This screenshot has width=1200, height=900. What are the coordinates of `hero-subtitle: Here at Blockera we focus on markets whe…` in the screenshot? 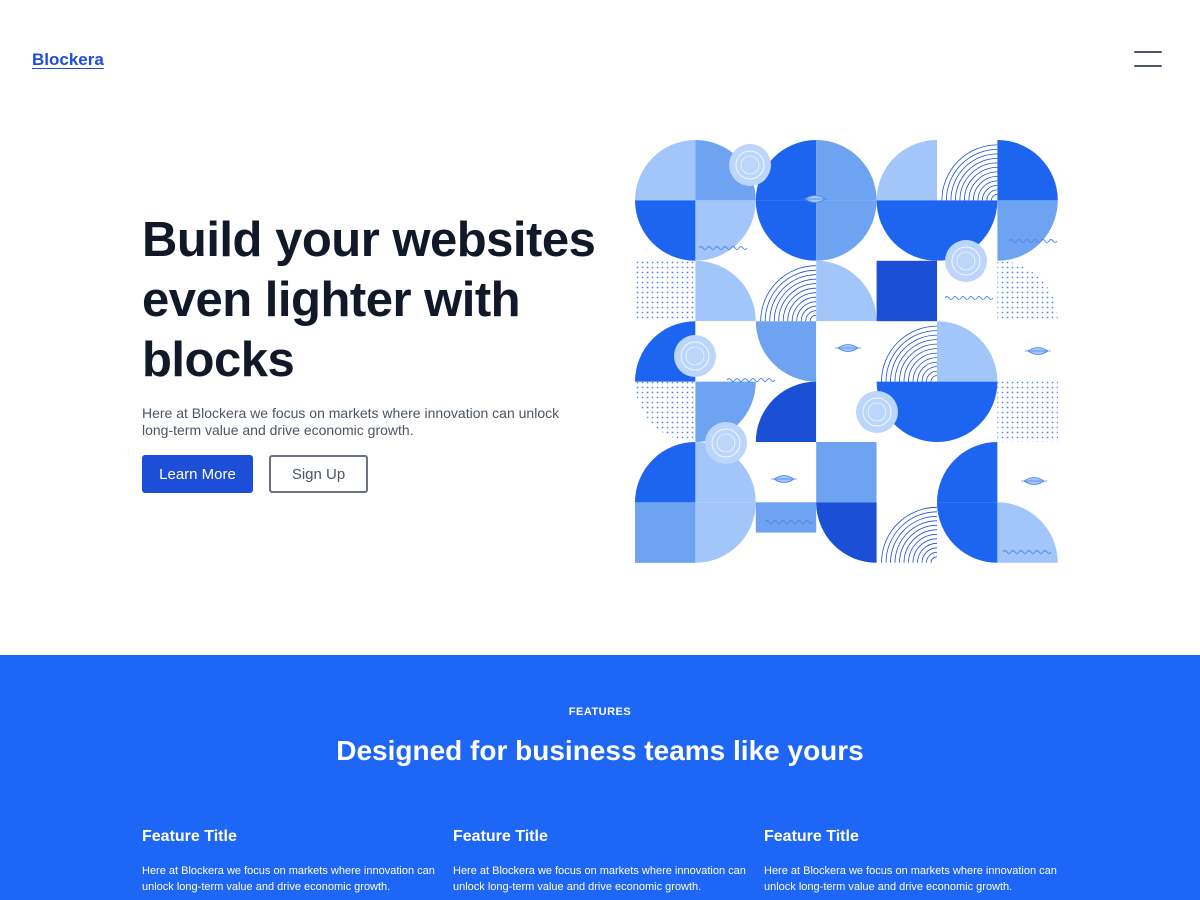 It's located at (351, 421).